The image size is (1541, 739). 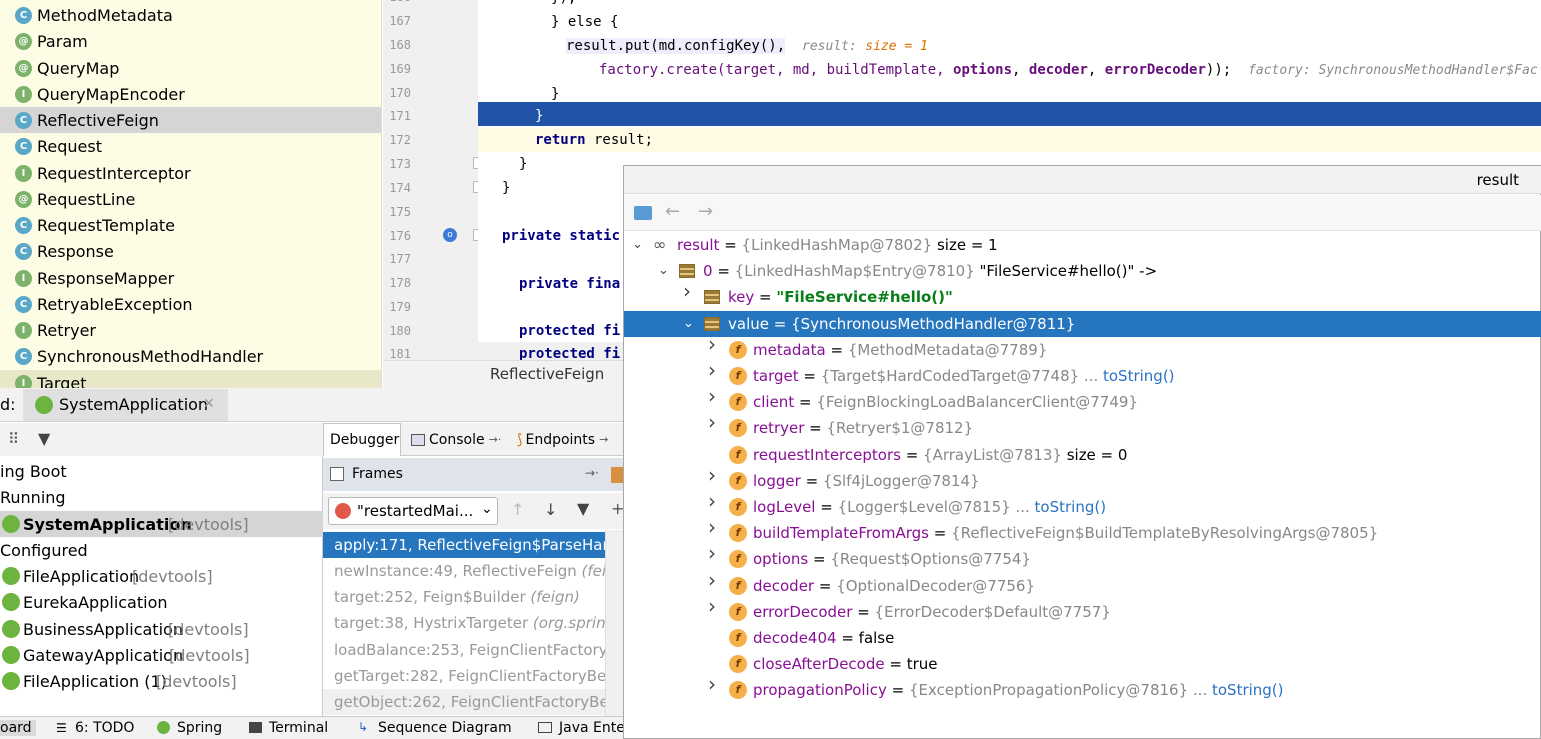 What do you see at coordinates (1082, 584) in the screenshot?
I see `variable-row: › f decoder = {OptionalDecoder@7756}` at bounding box center [1082, 584].